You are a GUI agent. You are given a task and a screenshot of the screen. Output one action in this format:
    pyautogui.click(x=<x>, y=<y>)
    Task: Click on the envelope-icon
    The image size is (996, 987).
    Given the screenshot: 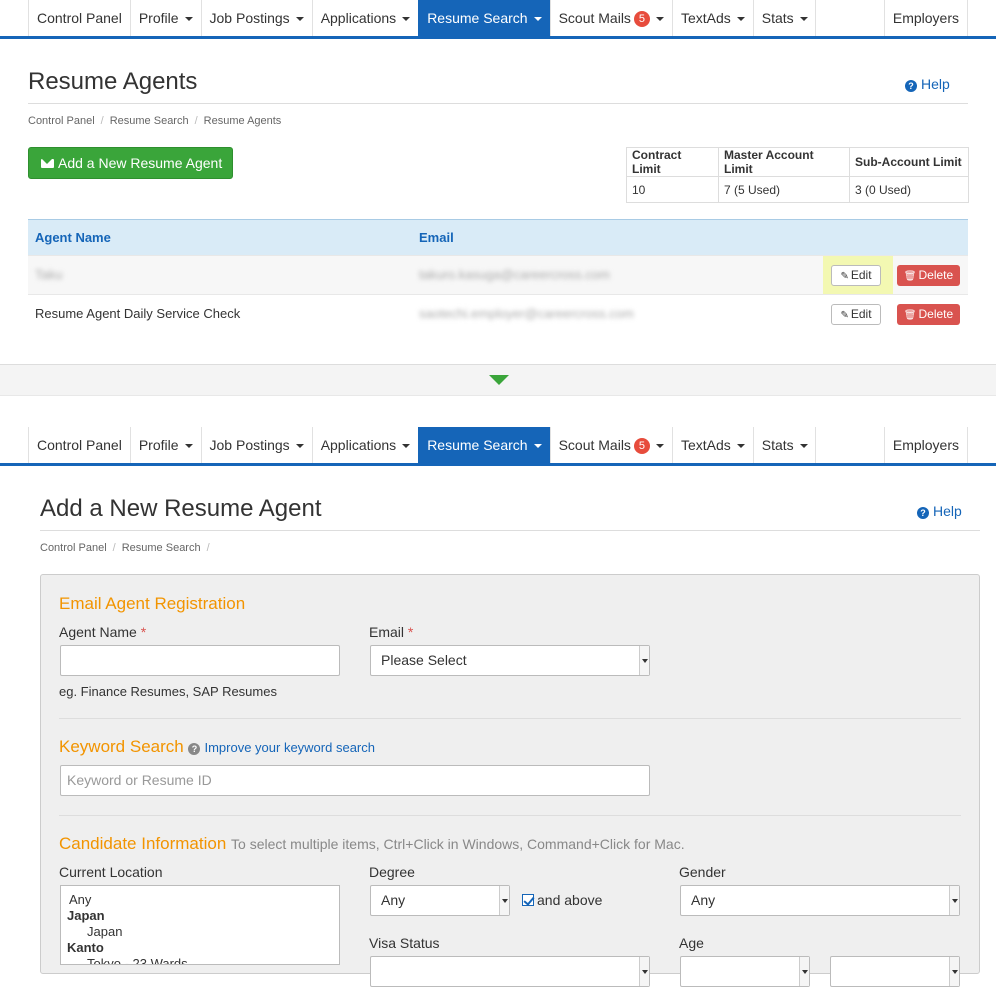 What is the action you would take?
    pyautogui.click(x=47, y=163)
    